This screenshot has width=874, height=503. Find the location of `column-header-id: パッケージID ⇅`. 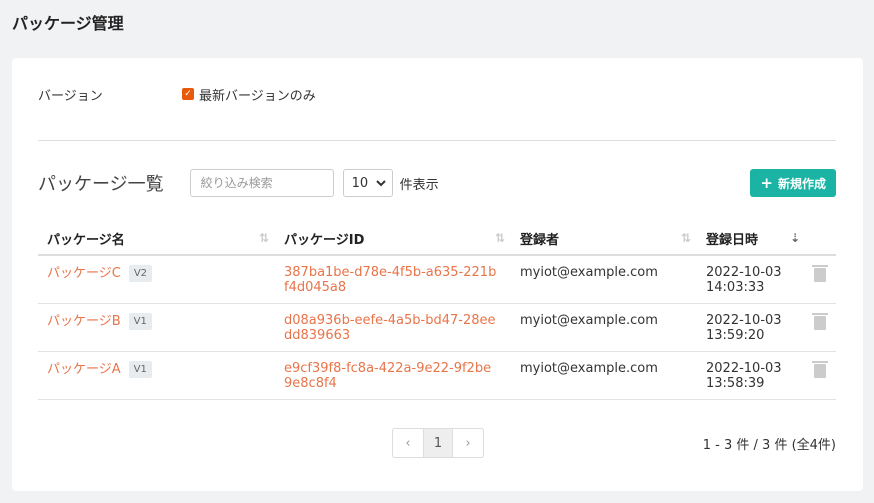

column-header-id: パッケージID ⇅ is located at coordinates (393, 238).